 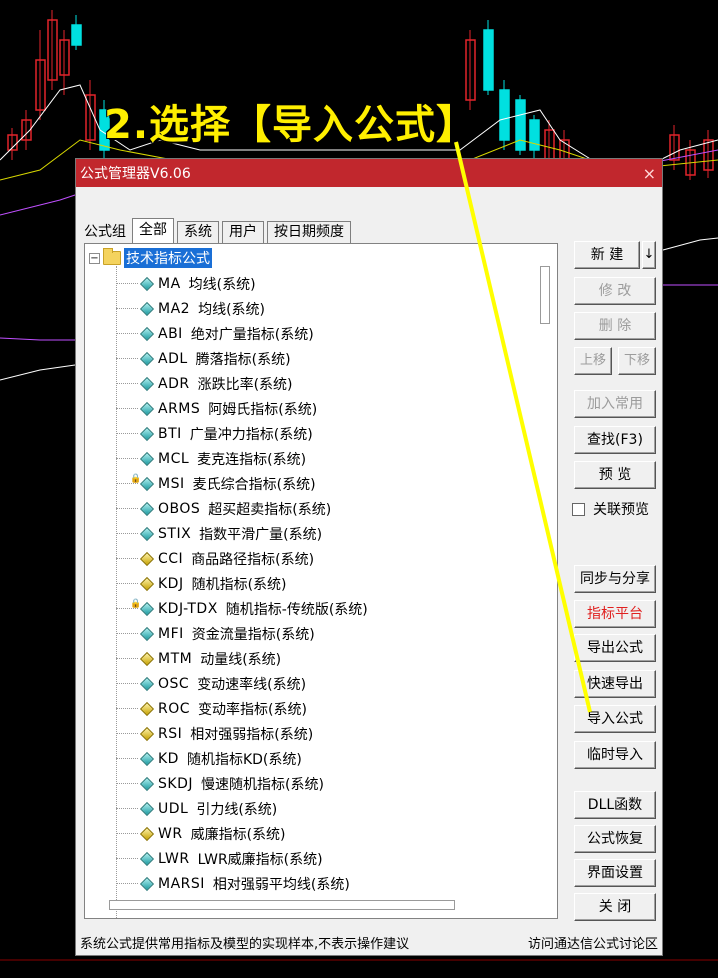 I want to click on tree-item: OBOS 超买超卖指标(系统), so click(x=223, y=508).